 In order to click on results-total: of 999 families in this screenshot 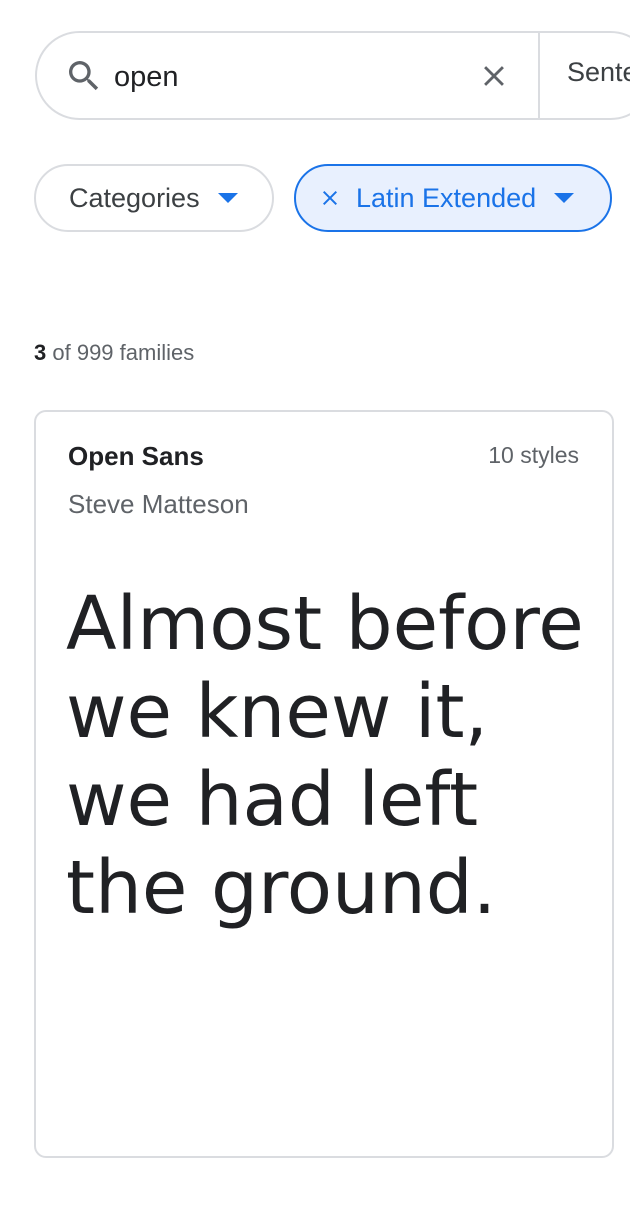, I will do `click(123, 352)`.